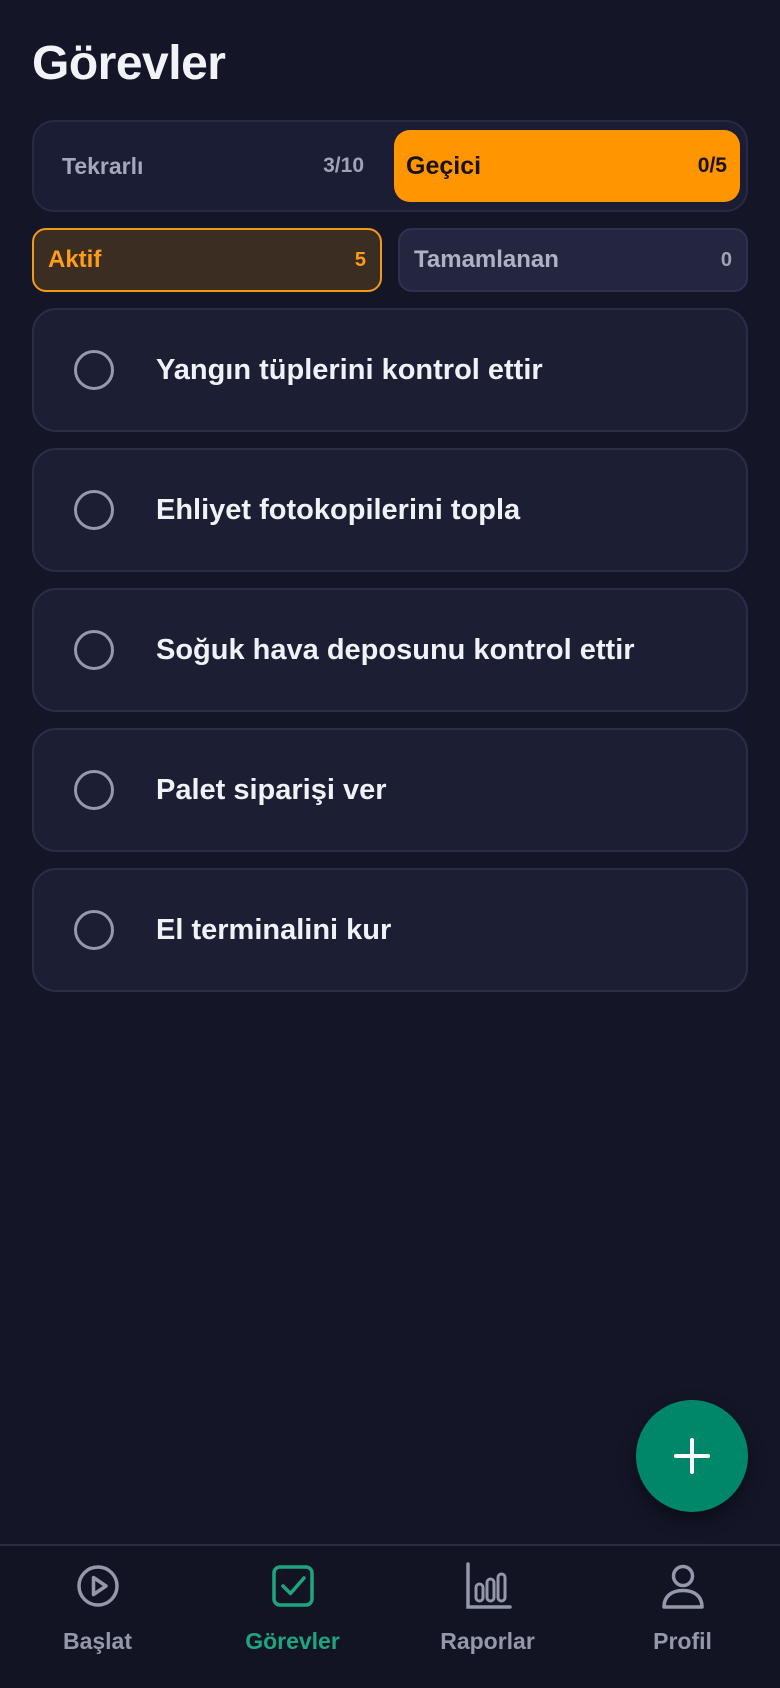  Describe the element at coordinates (98, 1586) in the screenshot. I see `play-circle-icon` at that location.